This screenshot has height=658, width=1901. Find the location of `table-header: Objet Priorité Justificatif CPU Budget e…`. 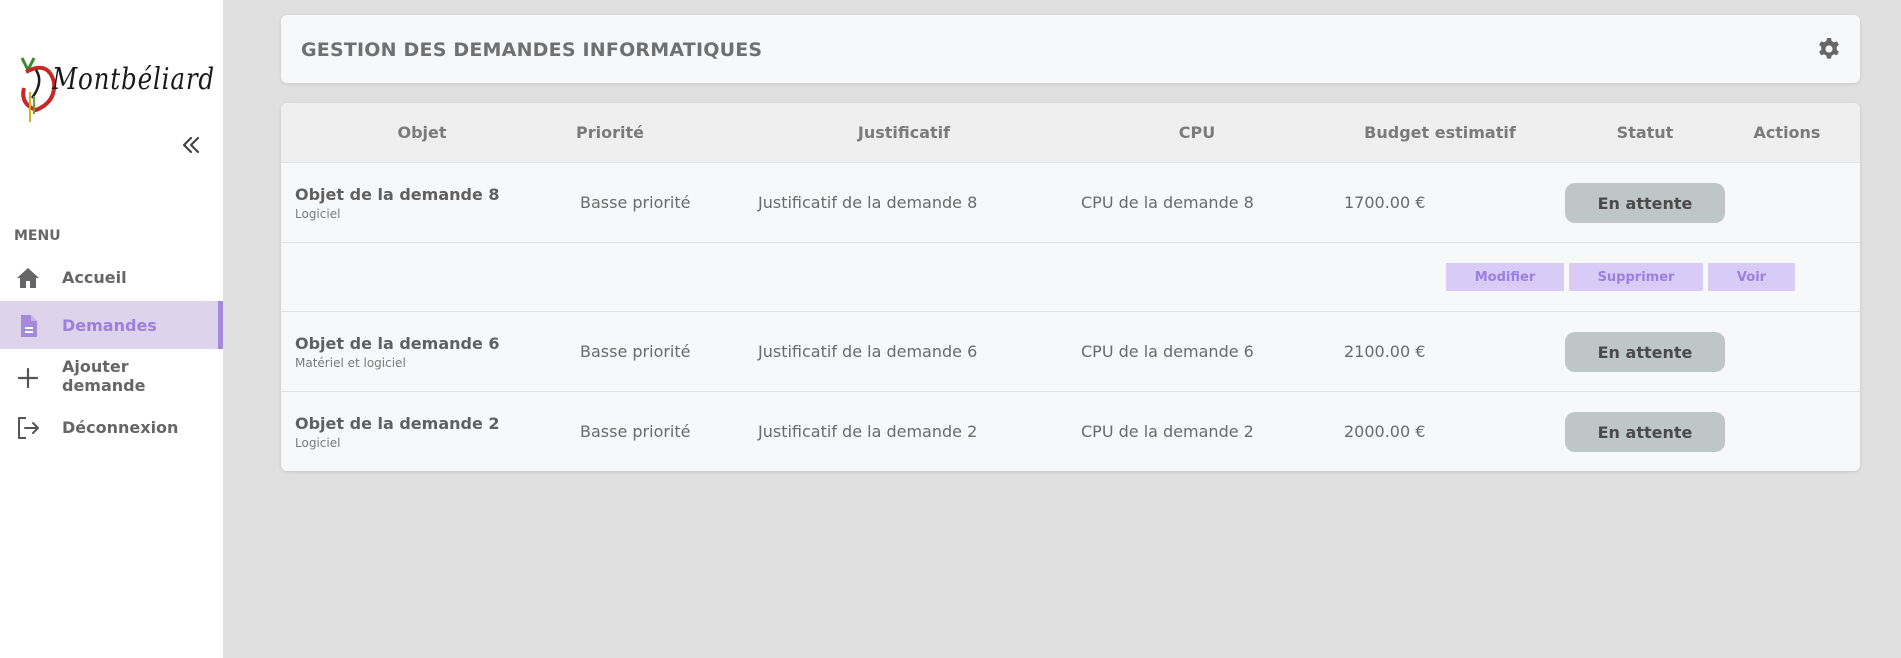

table-header: Objet Priorité Justificatif CPU Budget e… is located at coordinates (1070, 133).